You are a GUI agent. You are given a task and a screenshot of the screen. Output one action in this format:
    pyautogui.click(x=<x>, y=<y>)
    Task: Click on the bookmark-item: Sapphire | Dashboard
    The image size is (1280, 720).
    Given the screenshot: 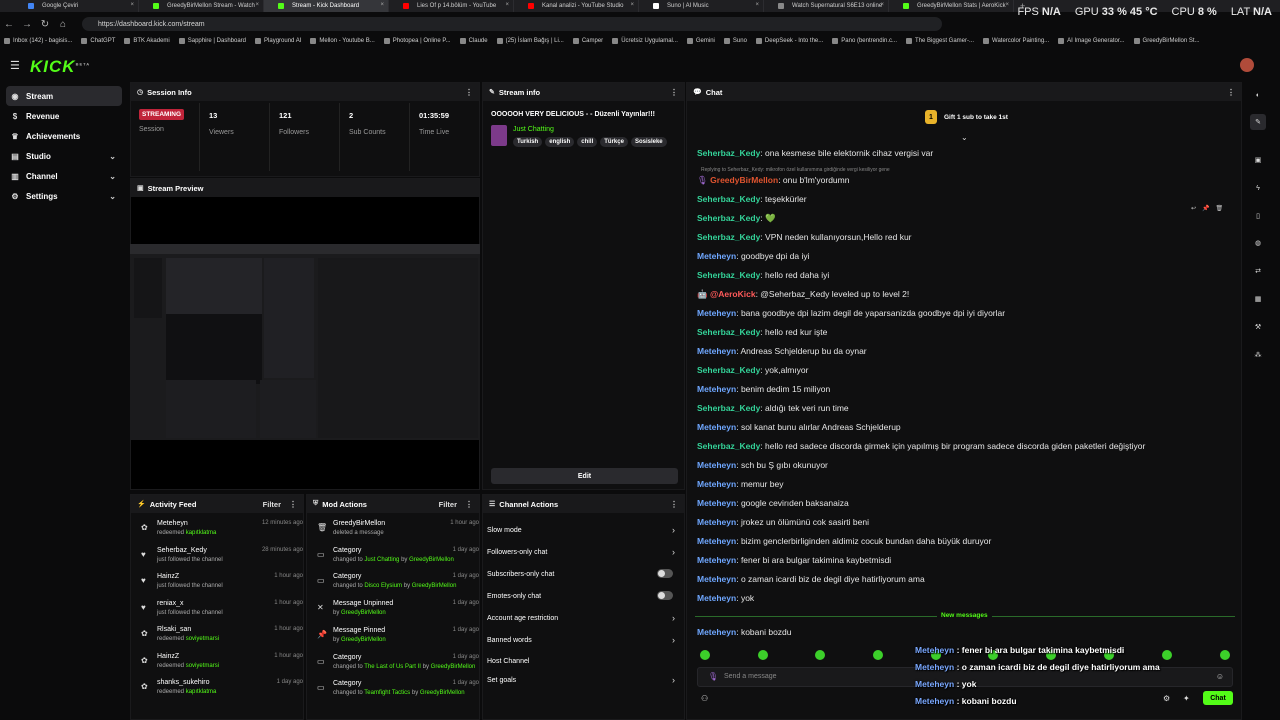 What is the action you would take?
    pyautogui.click(x=212, y=41)
    